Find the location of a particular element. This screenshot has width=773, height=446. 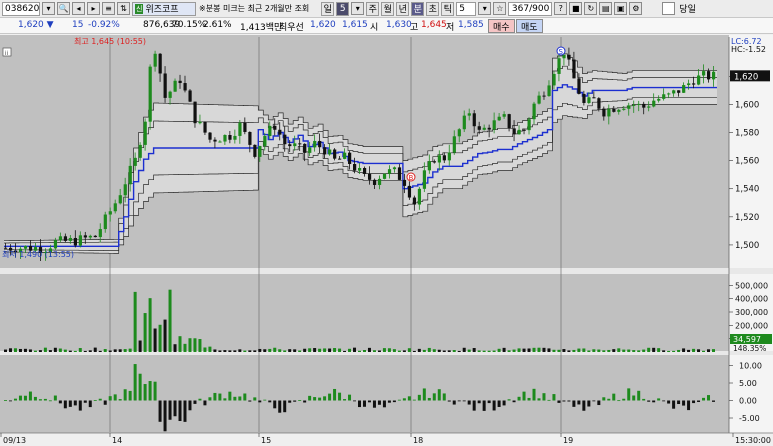

arrow-left-icon: ◂ is located at coordinates (78, 8).